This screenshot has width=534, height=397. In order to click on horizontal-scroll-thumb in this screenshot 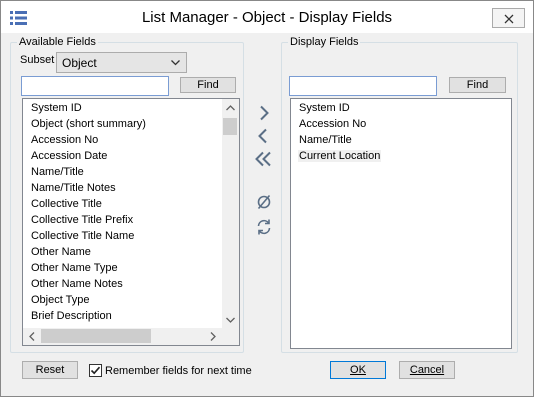, I will do `click(96, 336)`.